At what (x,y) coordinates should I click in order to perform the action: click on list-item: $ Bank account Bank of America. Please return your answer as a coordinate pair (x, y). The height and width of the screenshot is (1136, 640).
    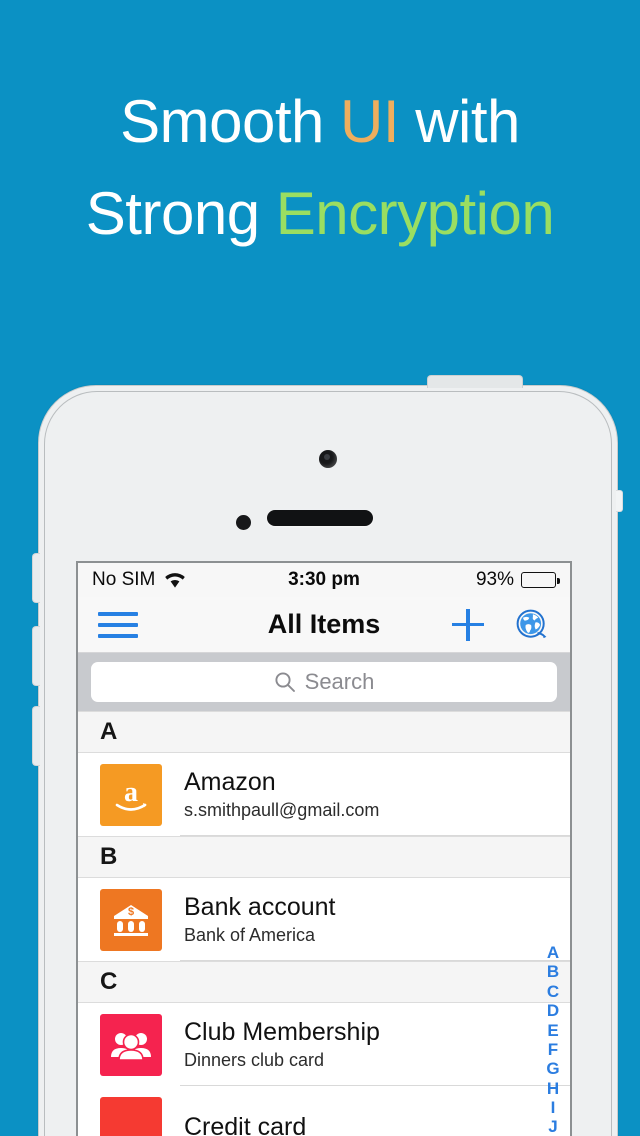
    Looking at the image, I should click on (324, 919).